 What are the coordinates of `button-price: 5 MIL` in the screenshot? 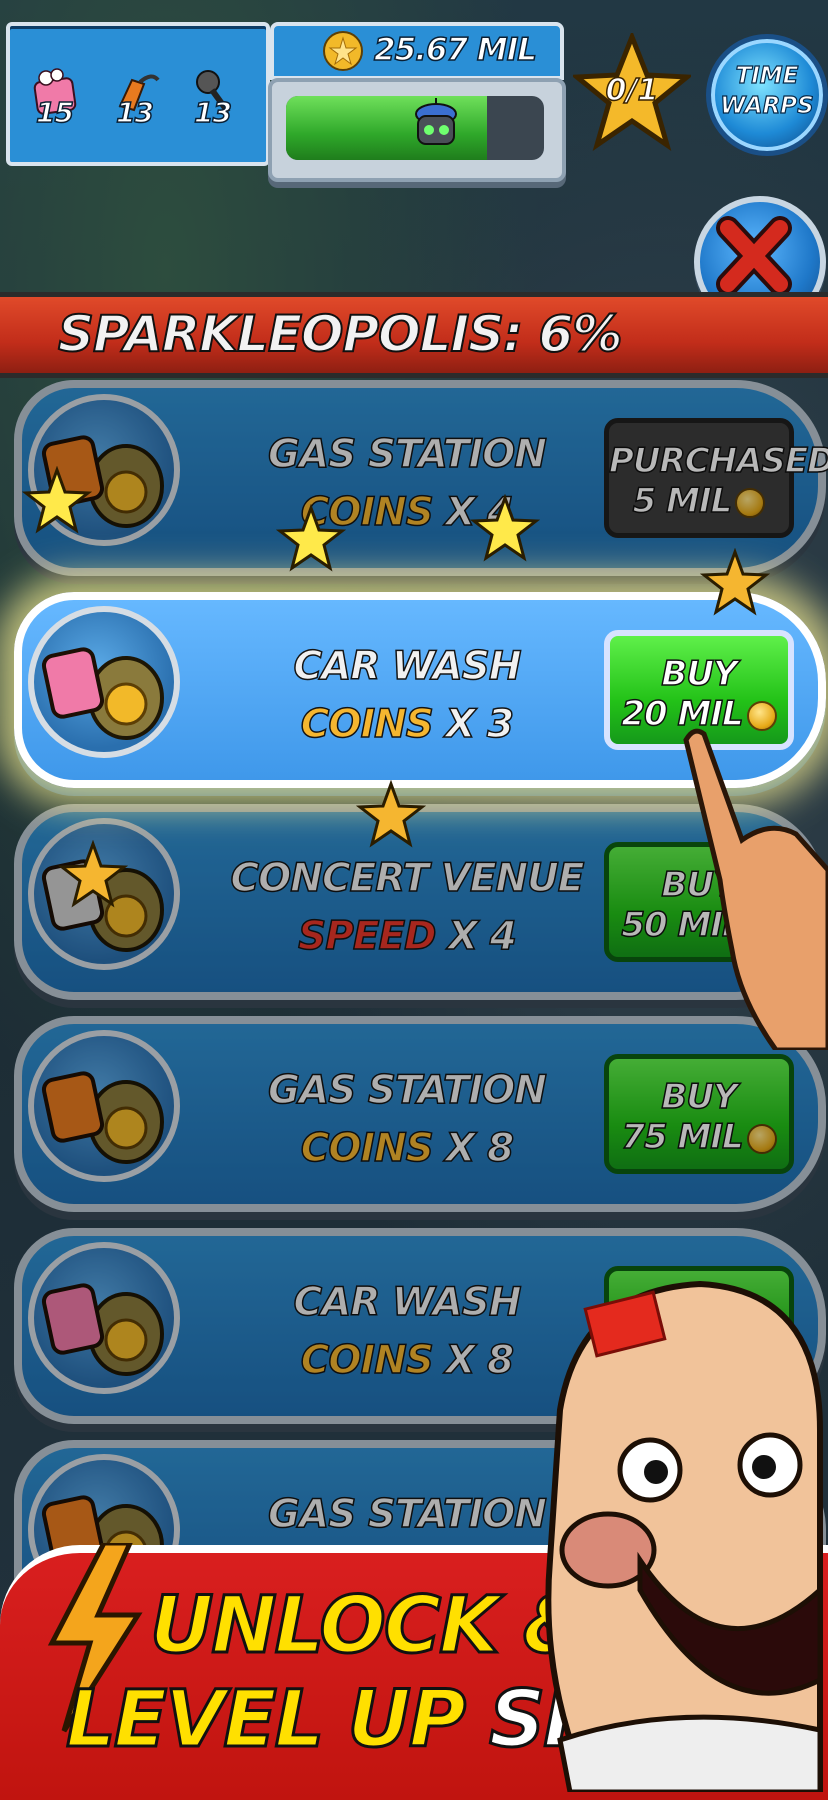 It's located at (699, 501).